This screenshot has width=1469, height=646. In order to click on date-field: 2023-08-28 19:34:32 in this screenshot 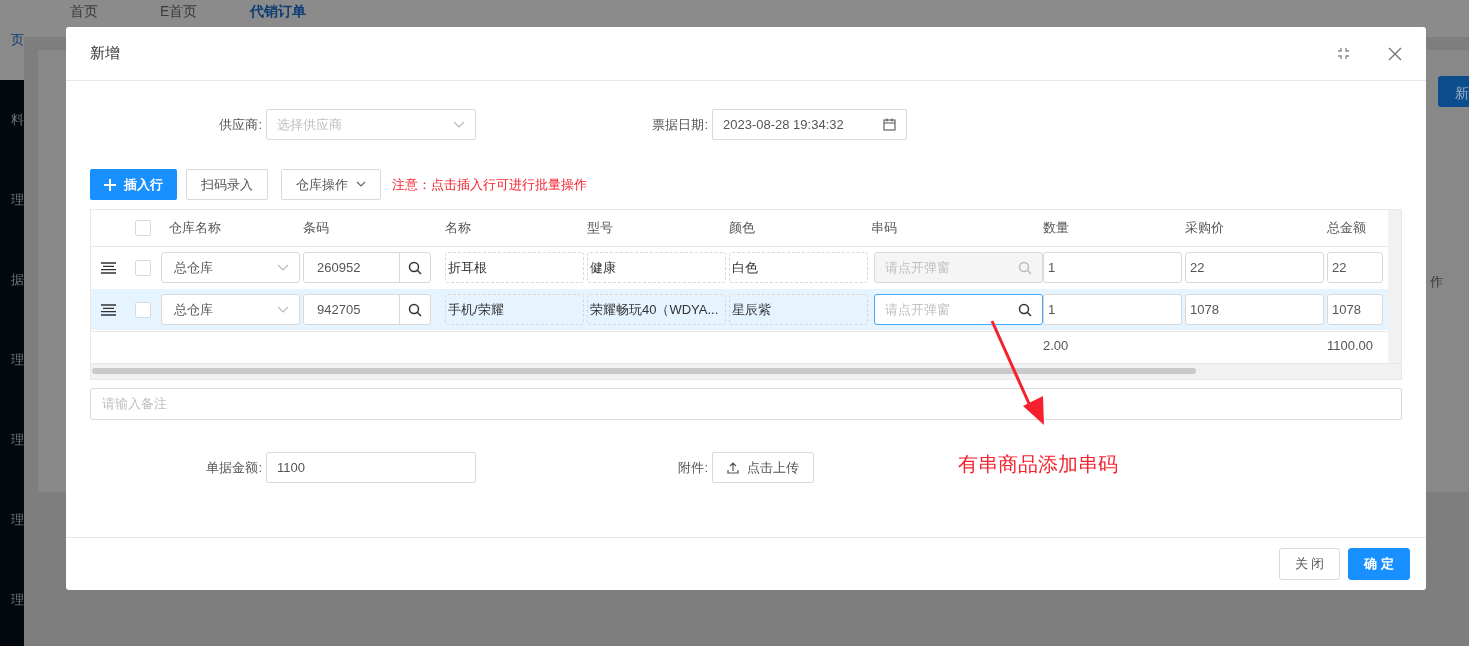, I will do `click(809, 124)`.